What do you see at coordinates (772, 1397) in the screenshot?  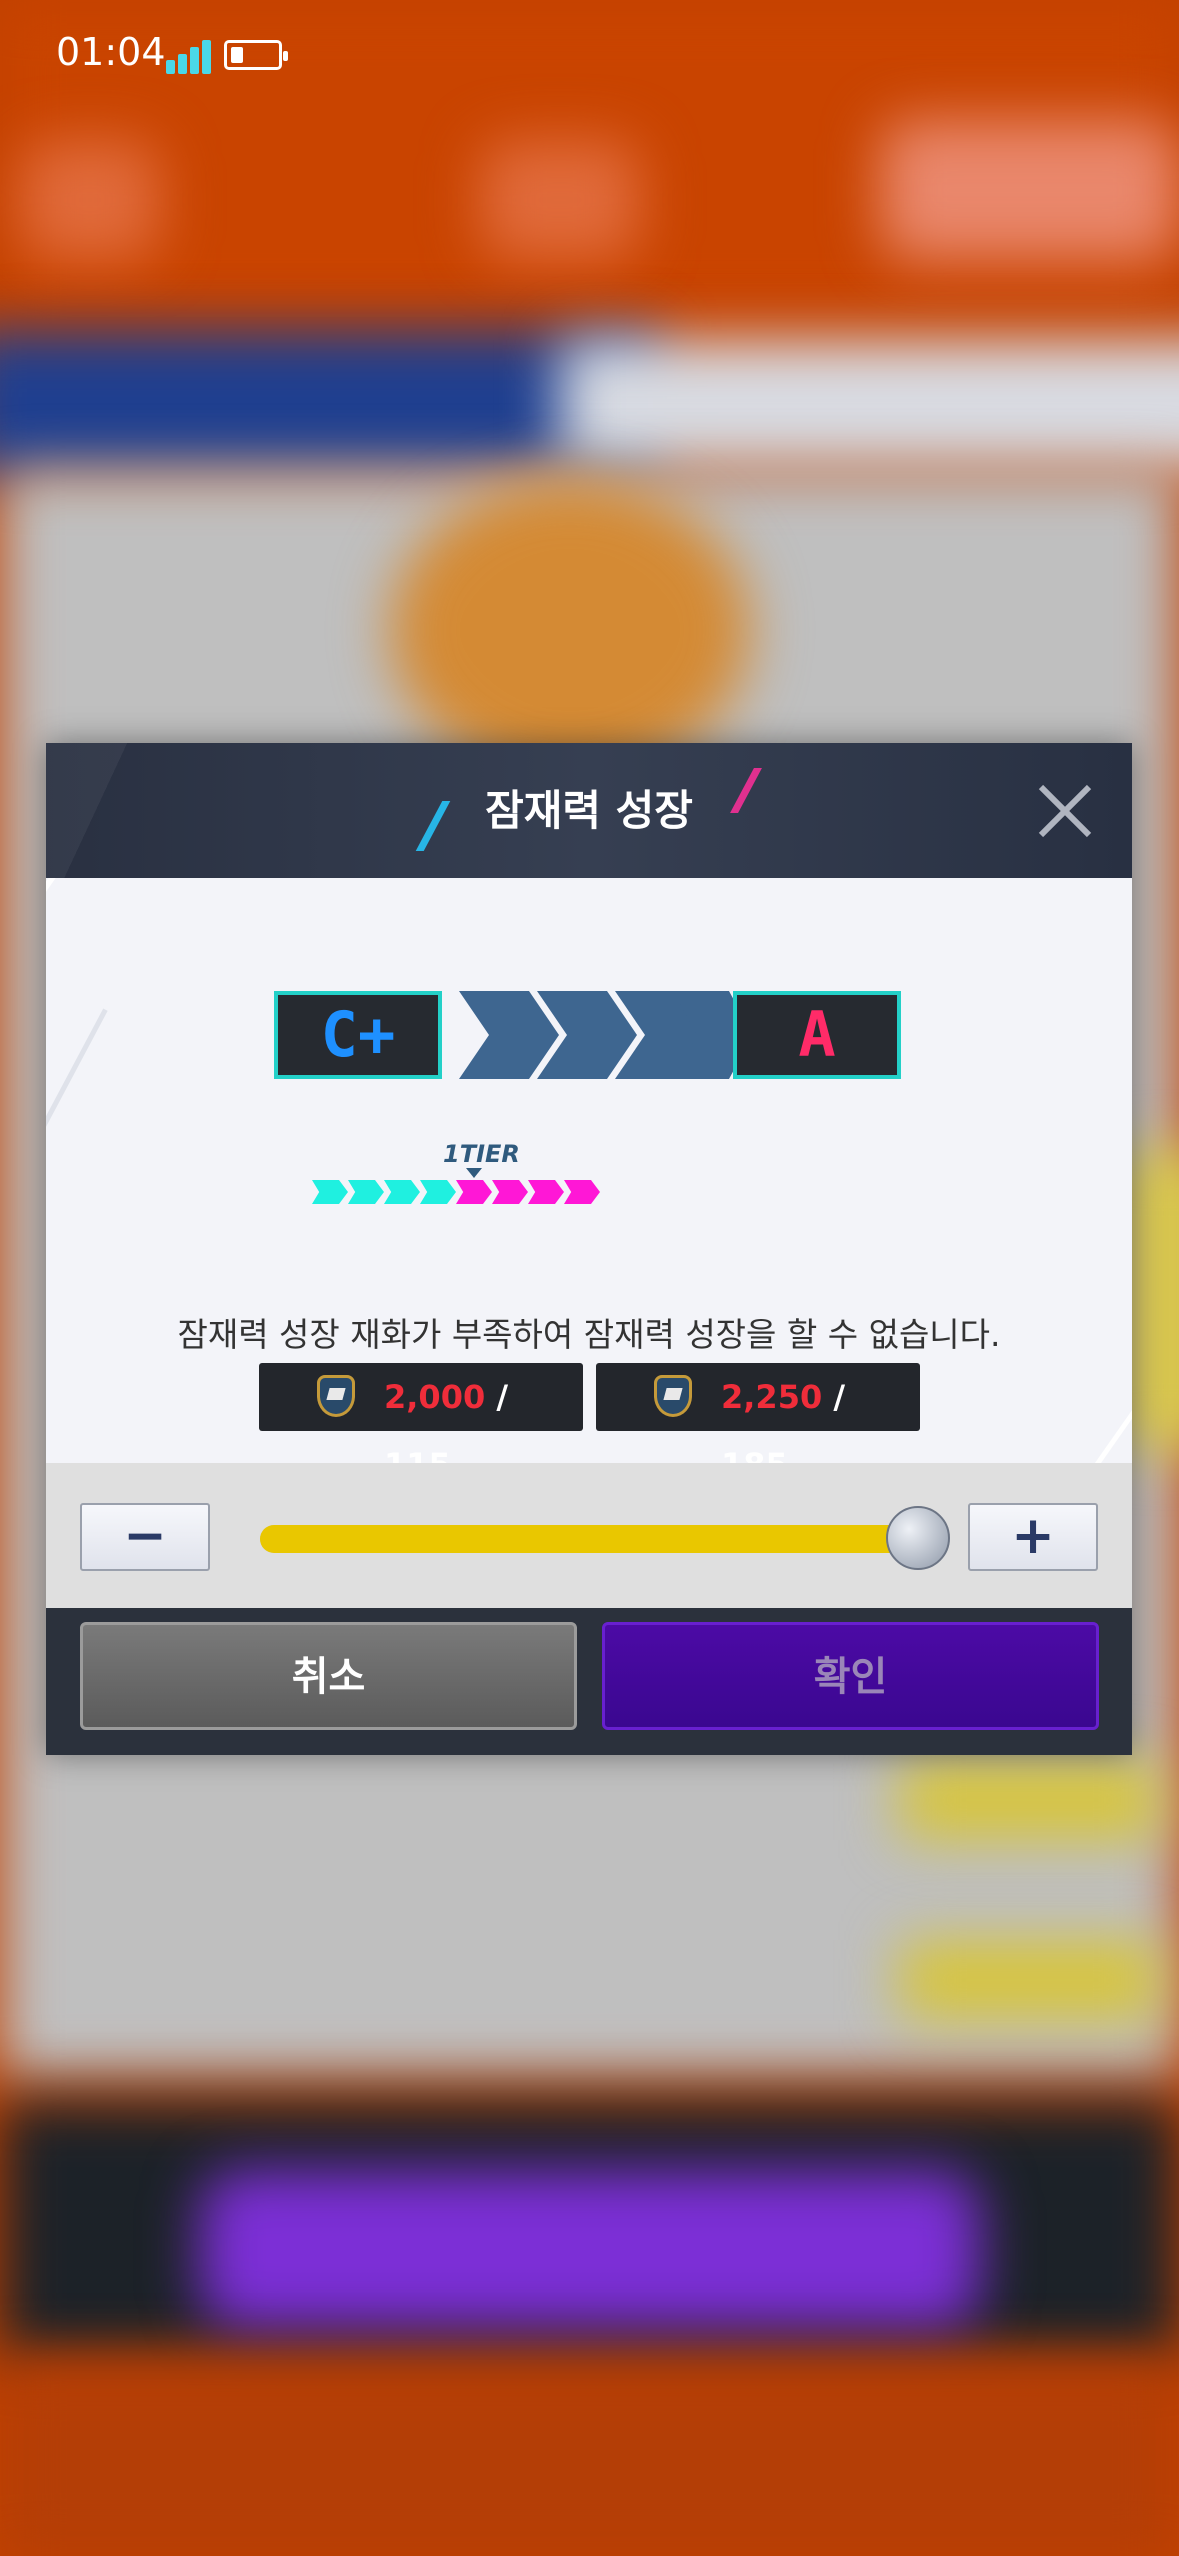 I see `cost-required: 2,250` at bounding box center [772, 1397].